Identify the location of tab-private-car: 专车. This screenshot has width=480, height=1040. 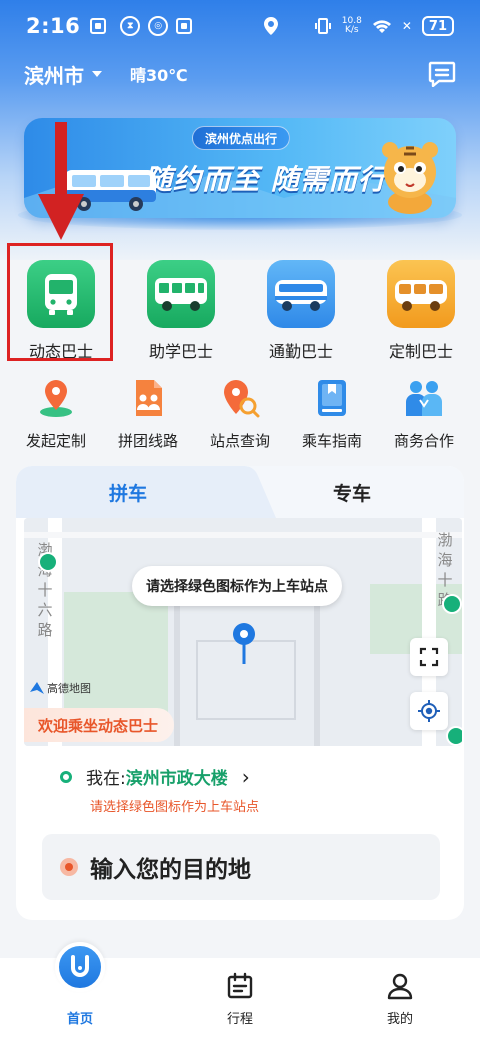
(352, 492).